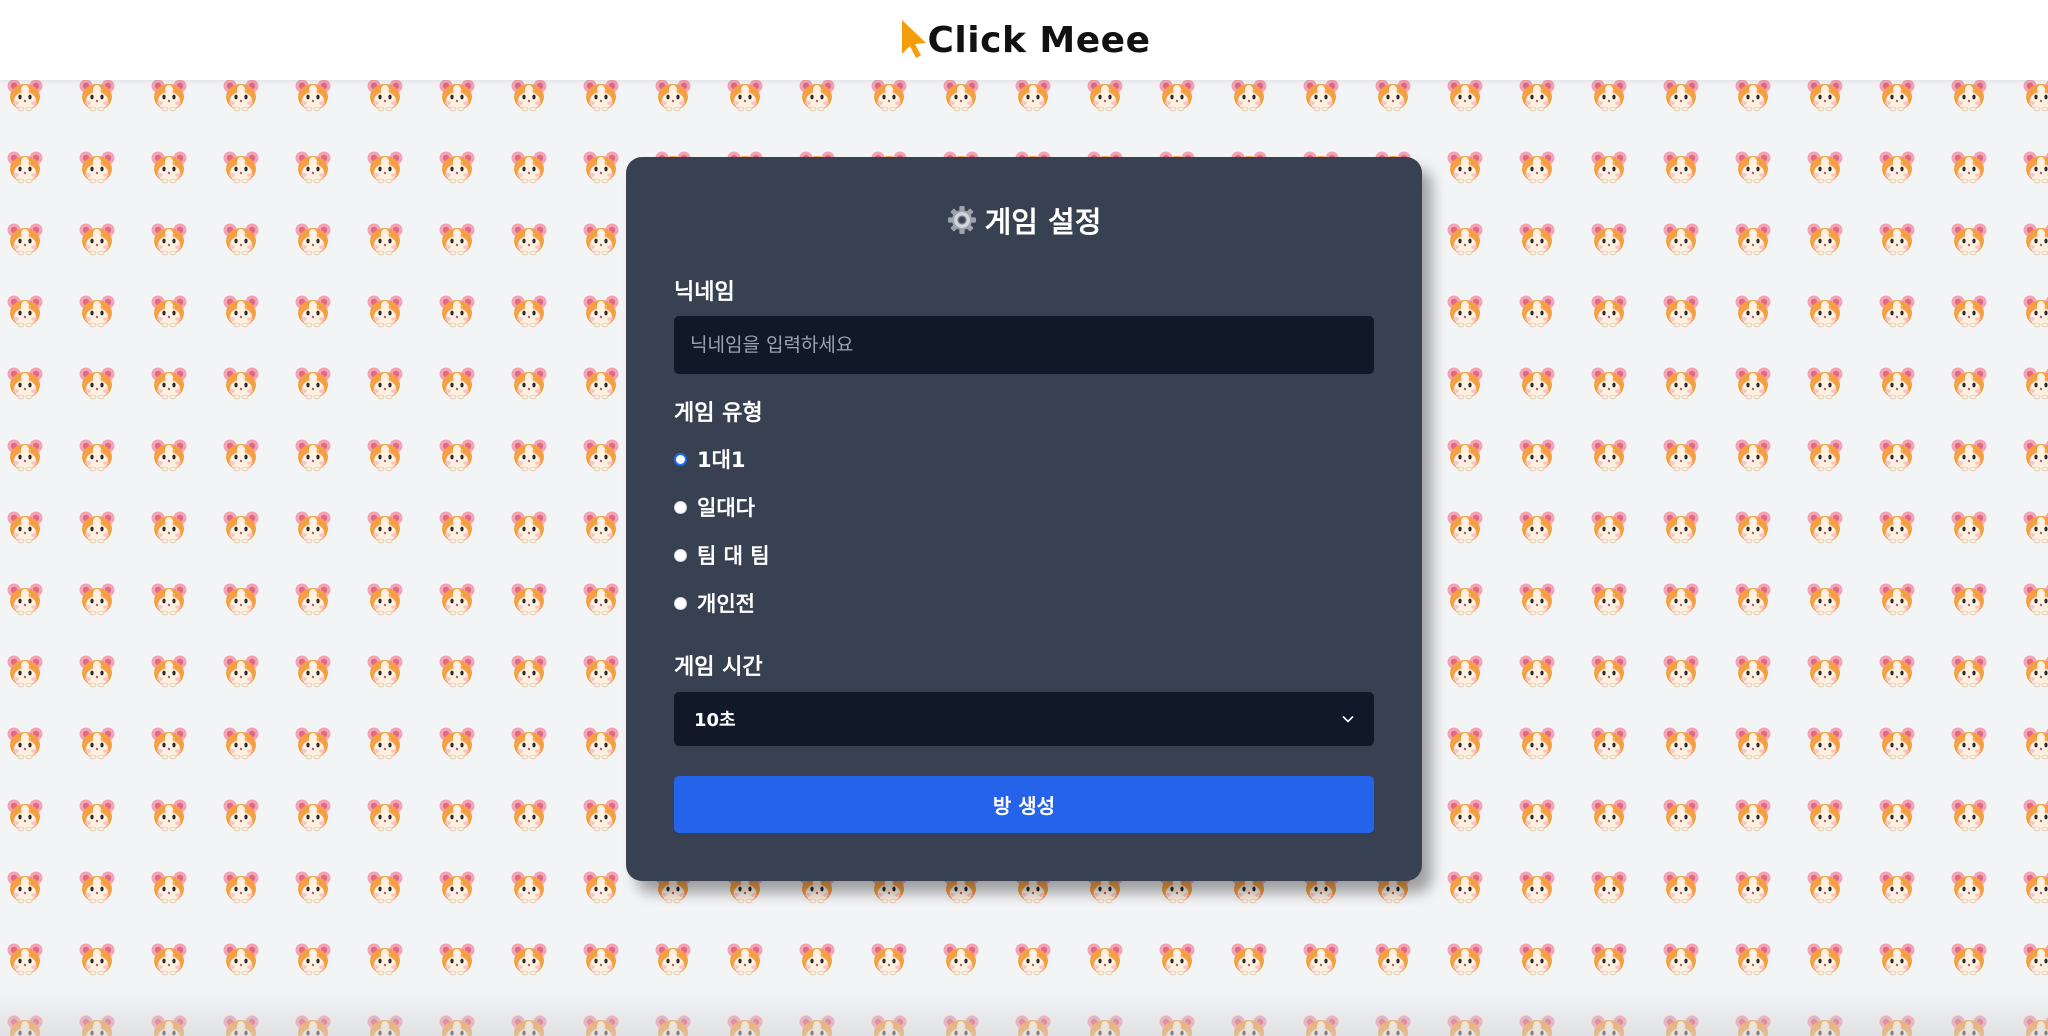 The image size is (2048, 1036). I want to click on top-header: Click Meee, so click(1024, 40).